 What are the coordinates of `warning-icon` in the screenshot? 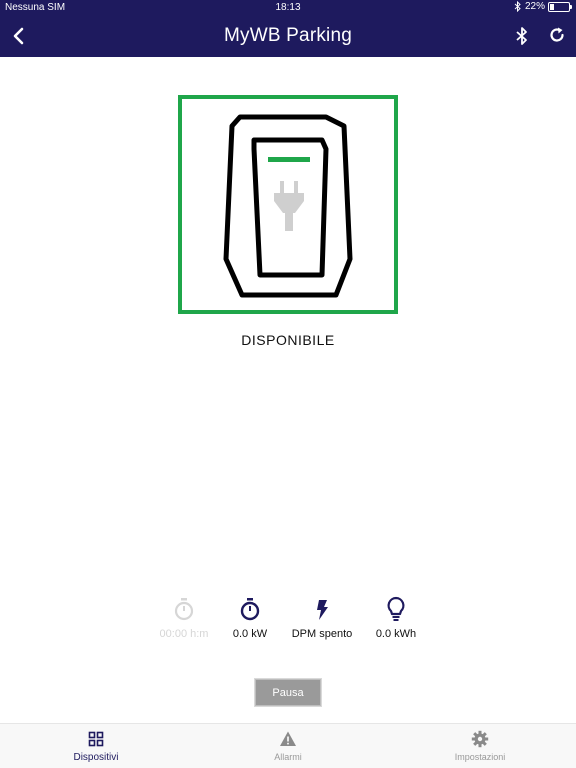 It's located at (288, 738).